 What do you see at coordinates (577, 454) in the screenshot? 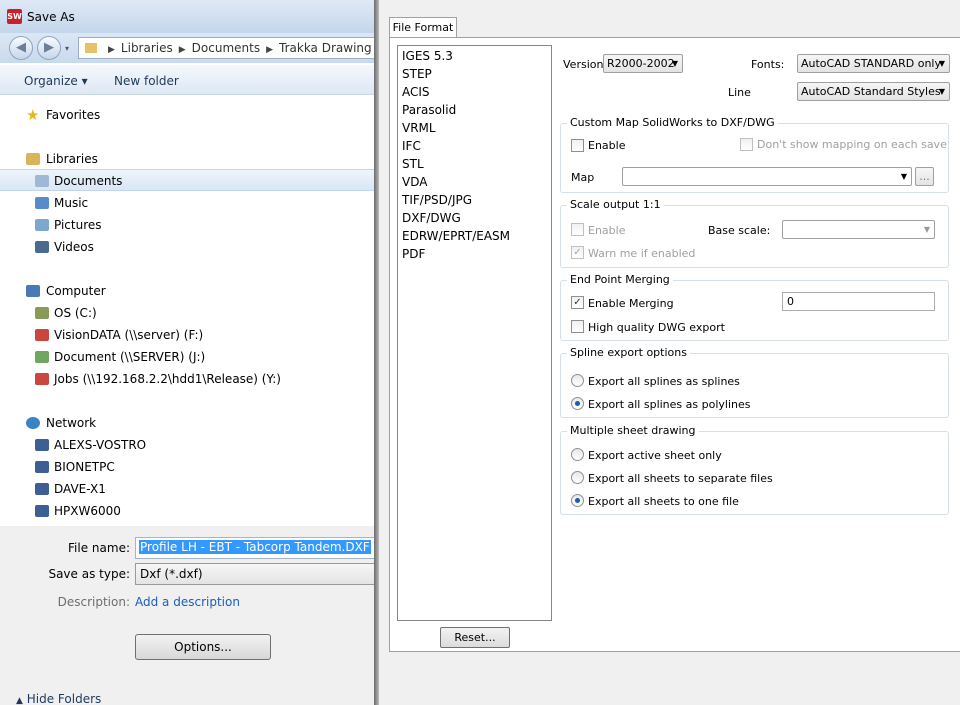
I see `export-active-sheet-radio` at bounding box center [577, 454].